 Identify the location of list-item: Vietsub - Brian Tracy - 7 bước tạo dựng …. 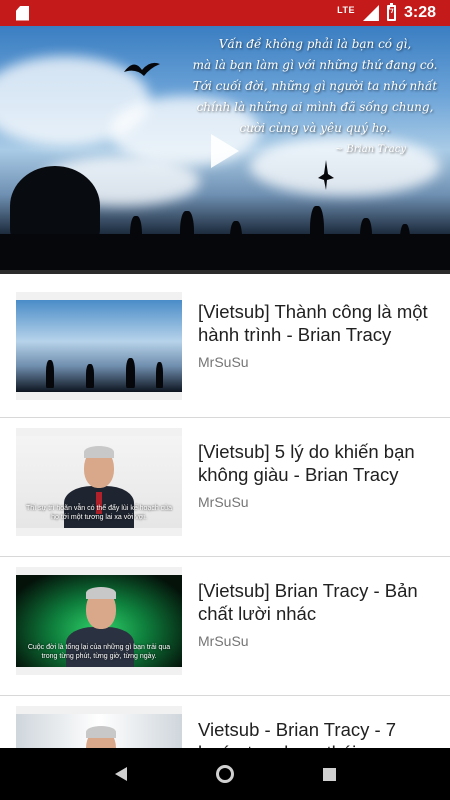
(225, 722).